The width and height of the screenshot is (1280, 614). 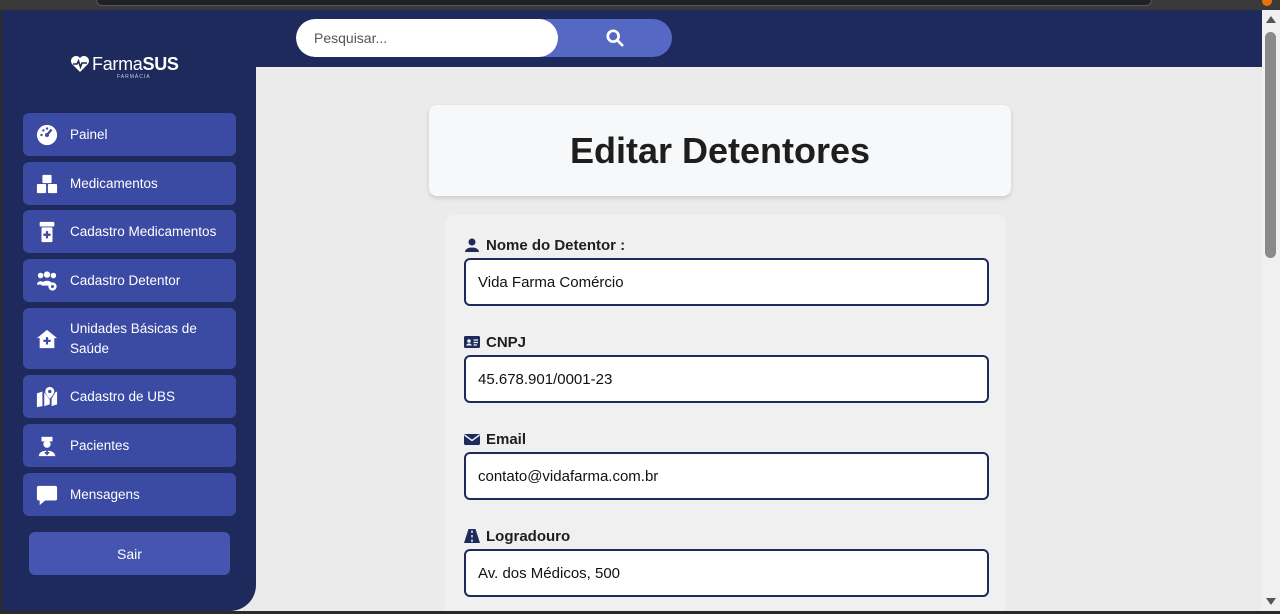 I want to click on search-bar, so click(x=484, y=38).